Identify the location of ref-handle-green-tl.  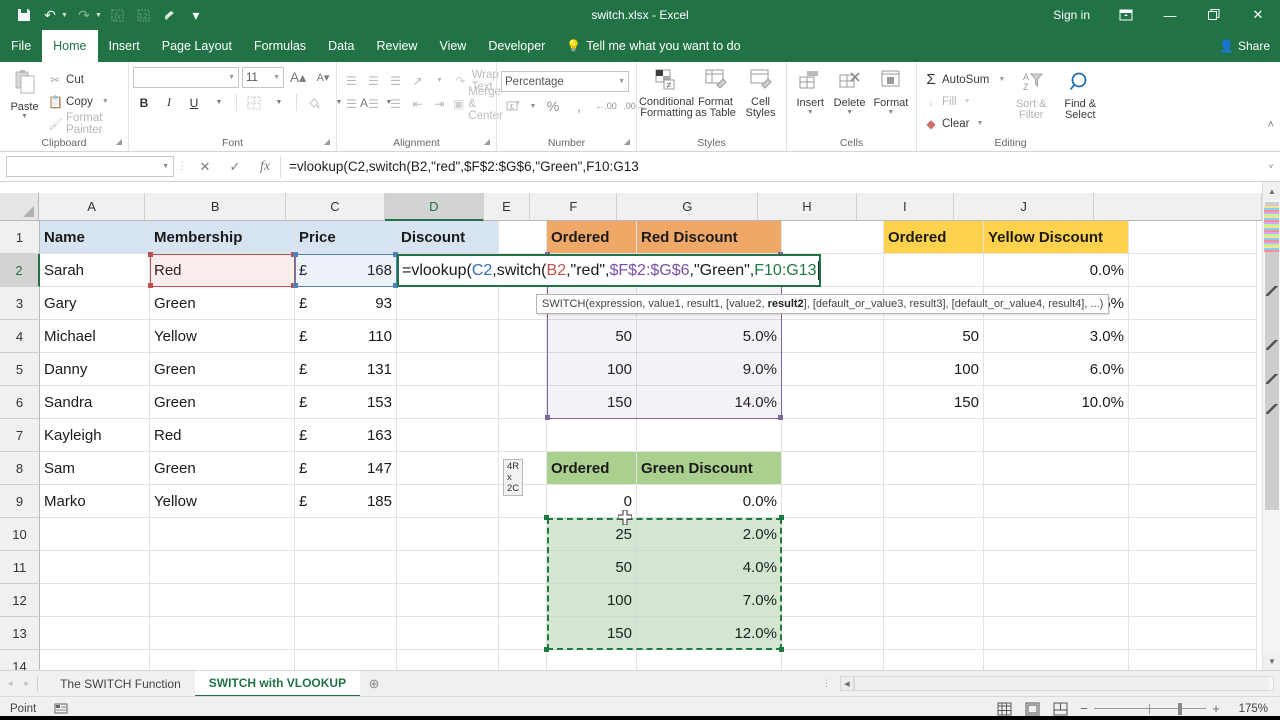
(546, 517).